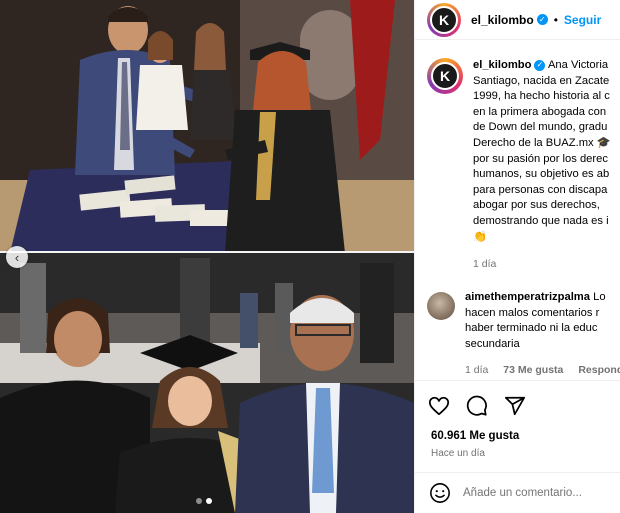 This screenshot has height=513, width=620. Describe the element at coordinates (542, 142) in the screenshot. I see `caption-line: Derecho de la BUAZ.mx 🎓` at that location.